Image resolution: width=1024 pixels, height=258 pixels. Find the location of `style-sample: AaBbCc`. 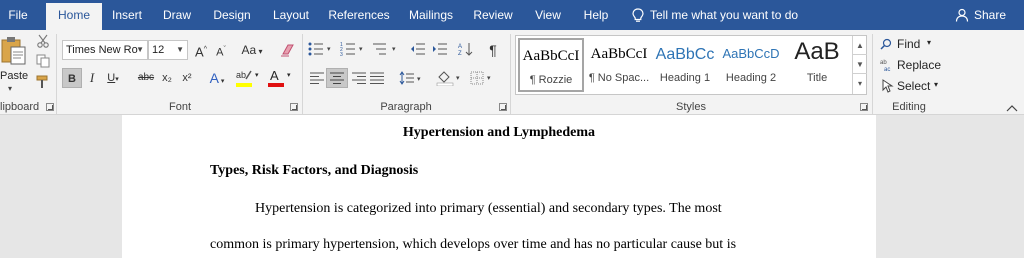

style-sample: AaBbCc is located at coordinates (685, 54).